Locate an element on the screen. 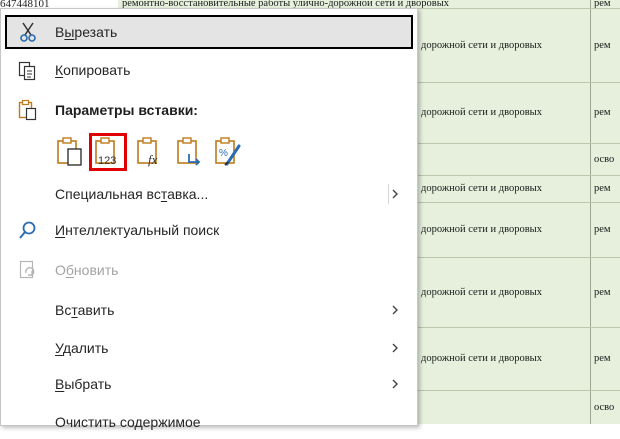 This screenshot has width=620, height=439. paste-values-button: 123 is located at coordinates (108, 152).